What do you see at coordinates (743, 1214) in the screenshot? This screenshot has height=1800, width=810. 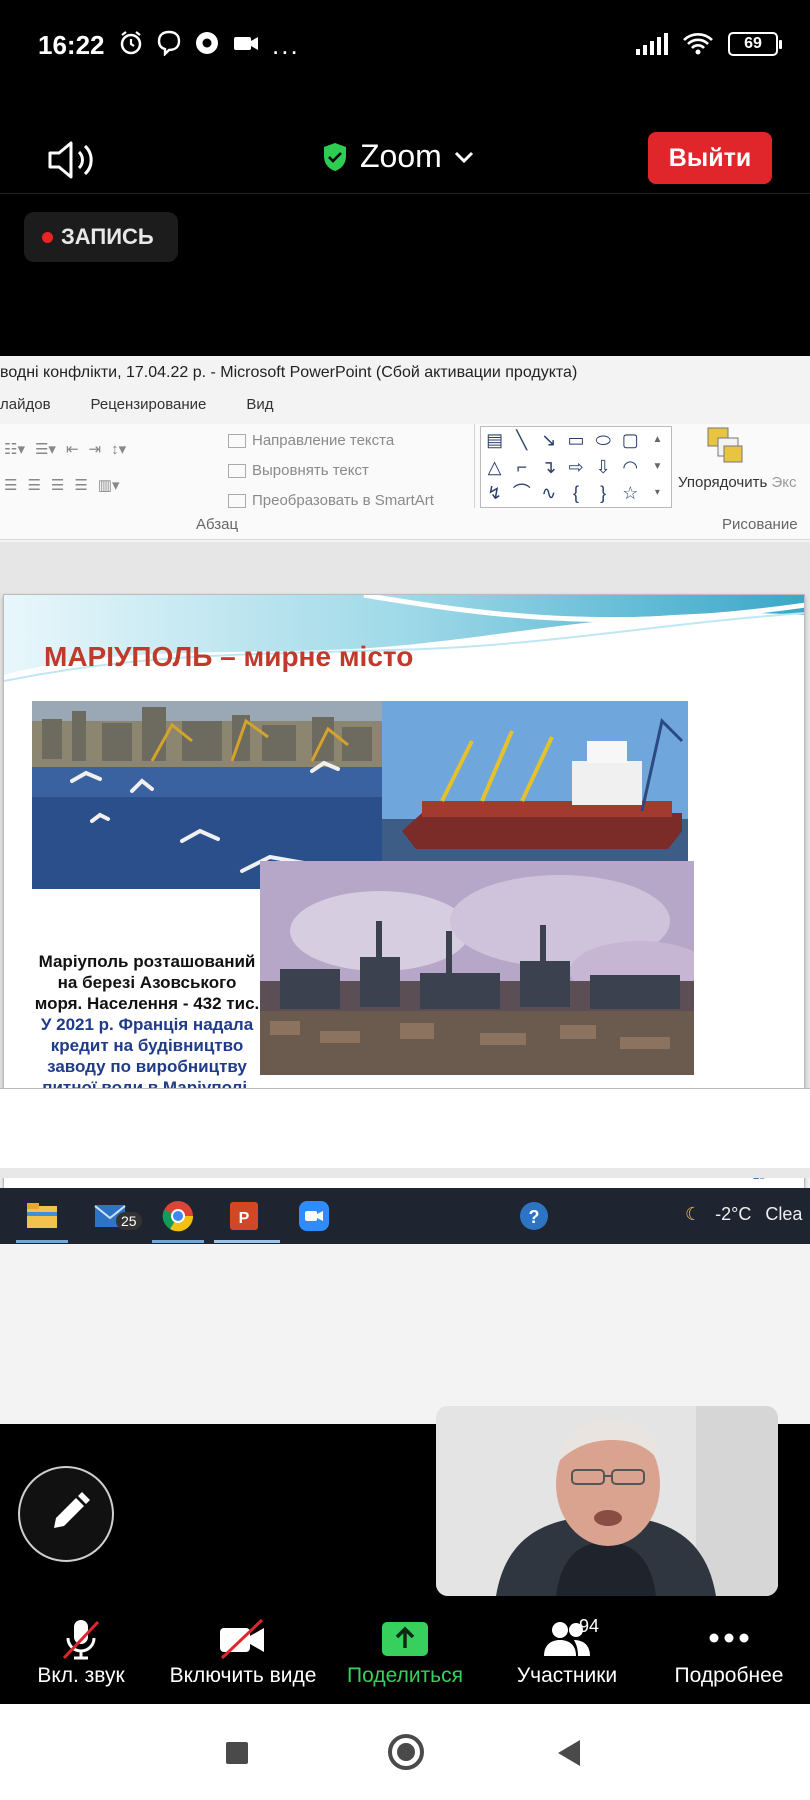 I see `weather-widget: ☾ -2°C Clea` at bounding box center [743, 1214].